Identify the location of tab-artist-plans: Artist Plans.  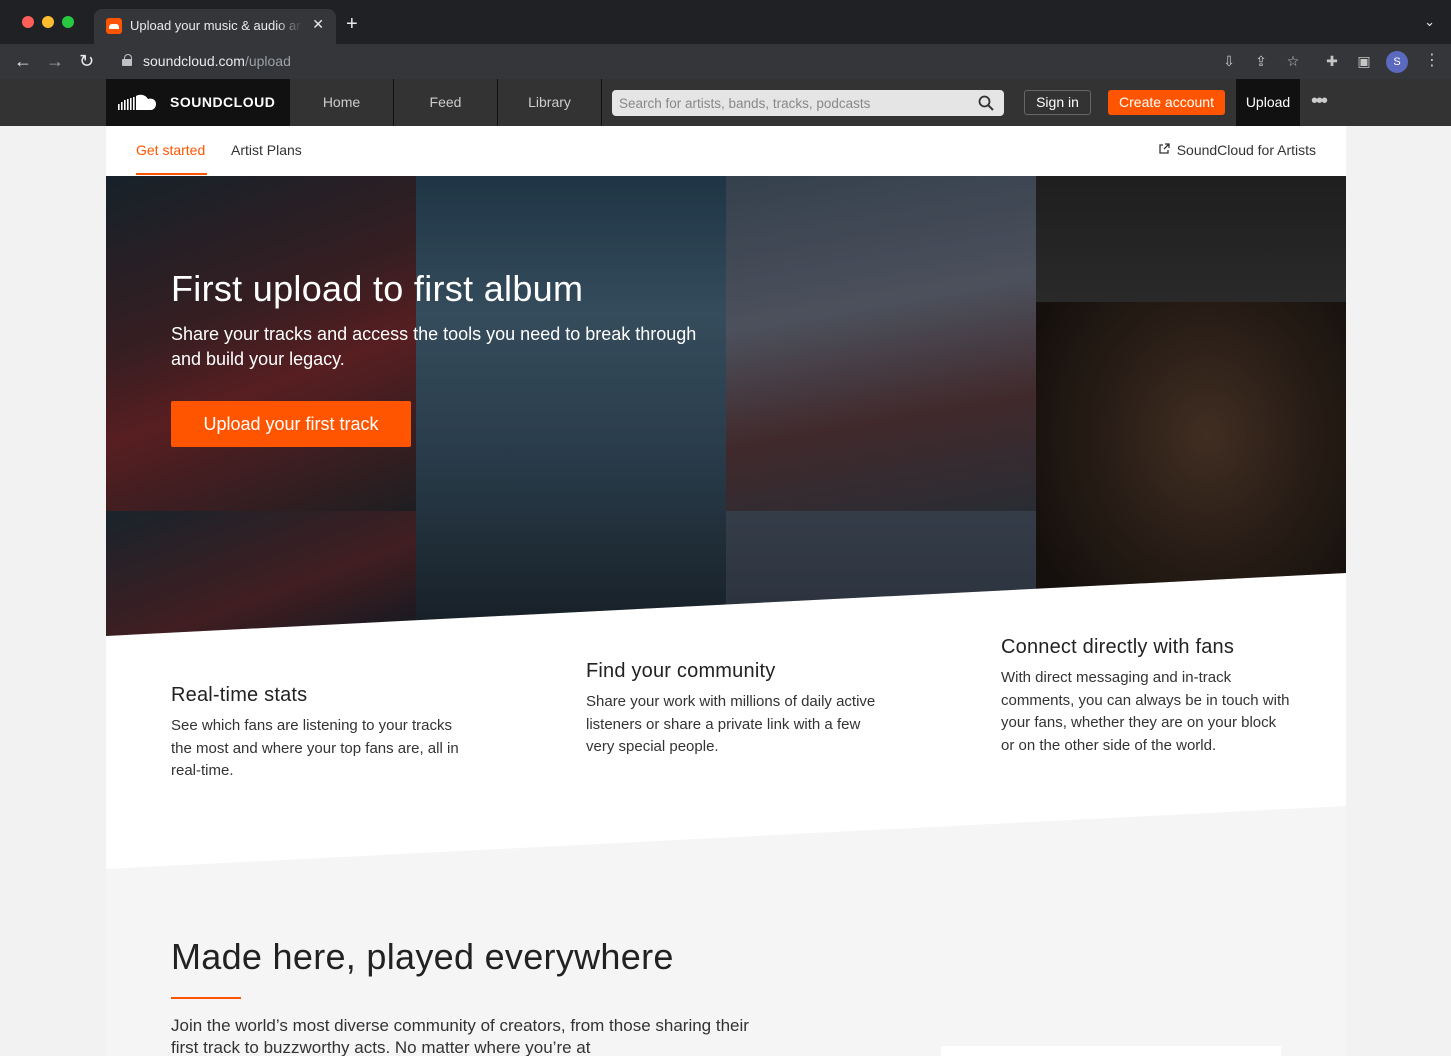
(266, 150).